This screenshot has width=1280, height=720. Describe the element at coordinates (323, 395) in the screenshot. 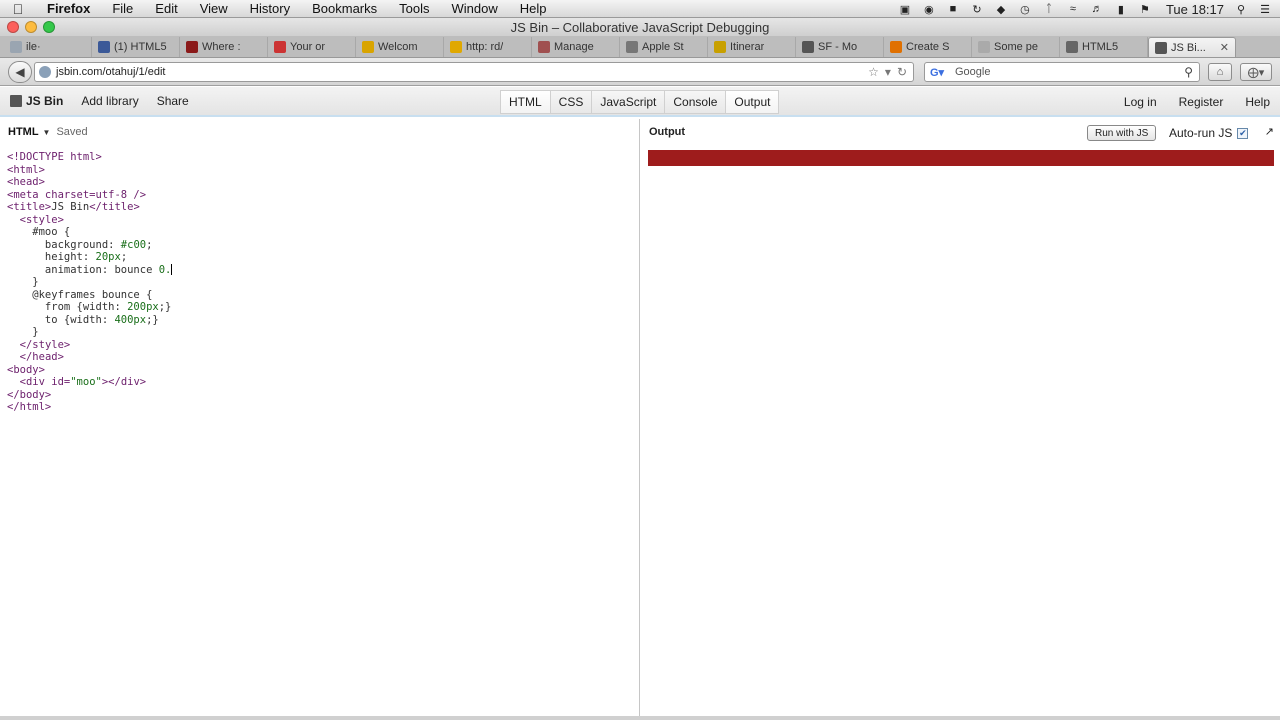

I see `code-line: </body>` at that location.